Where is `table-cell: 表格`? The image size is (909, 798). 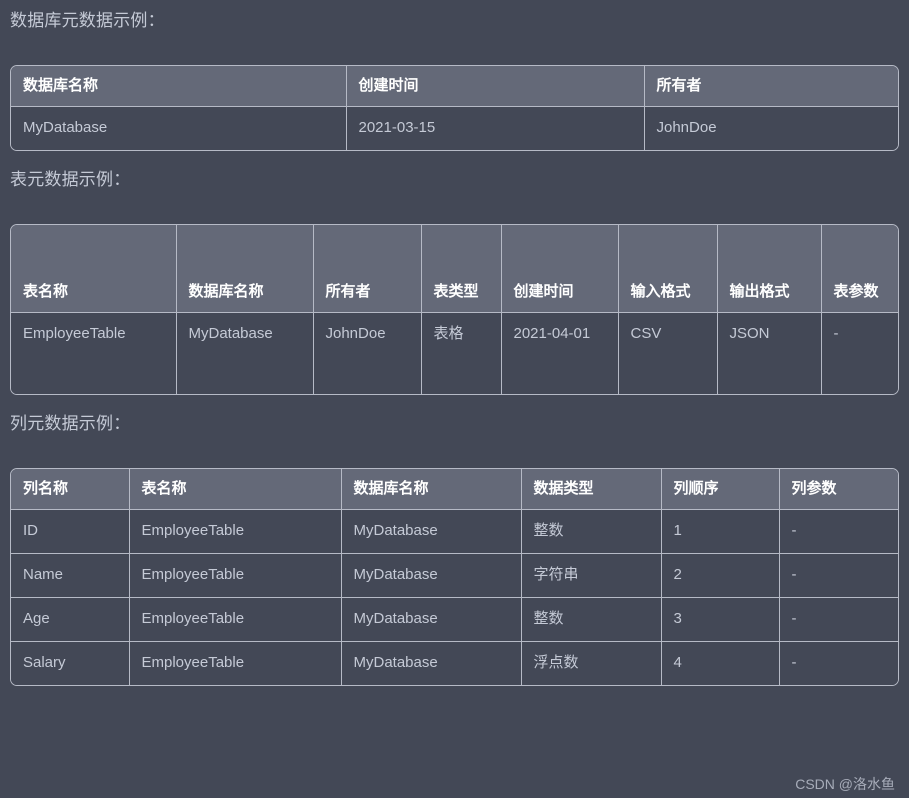
table-cell: 表格 is located at coordinates (461, 353).